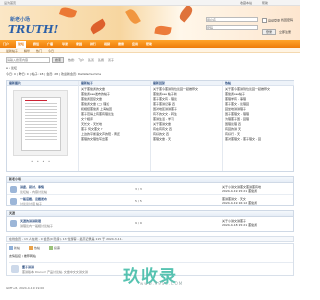  What do you see at coordinates (111, 60) in the screenshot?
I see `hot-term: 善子` at bounding box center [111, 60].